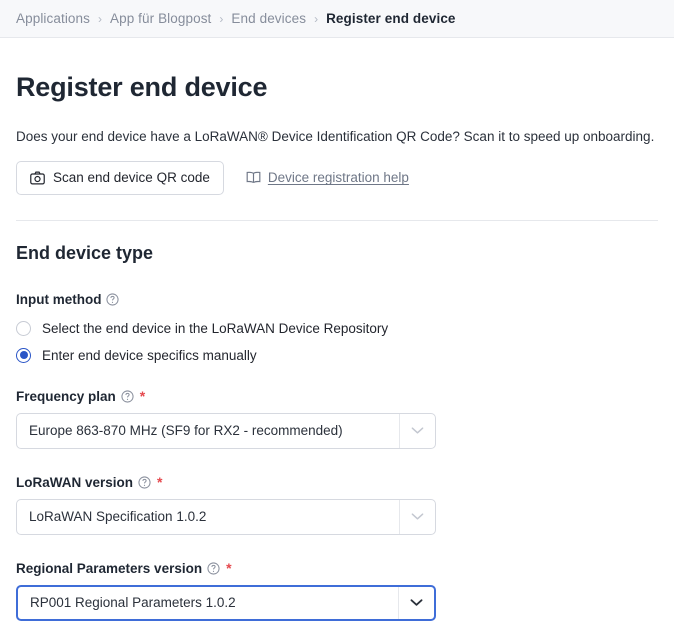  I want to click on frequency-plan-label-row: Frequency plan *, so click(337, 396).